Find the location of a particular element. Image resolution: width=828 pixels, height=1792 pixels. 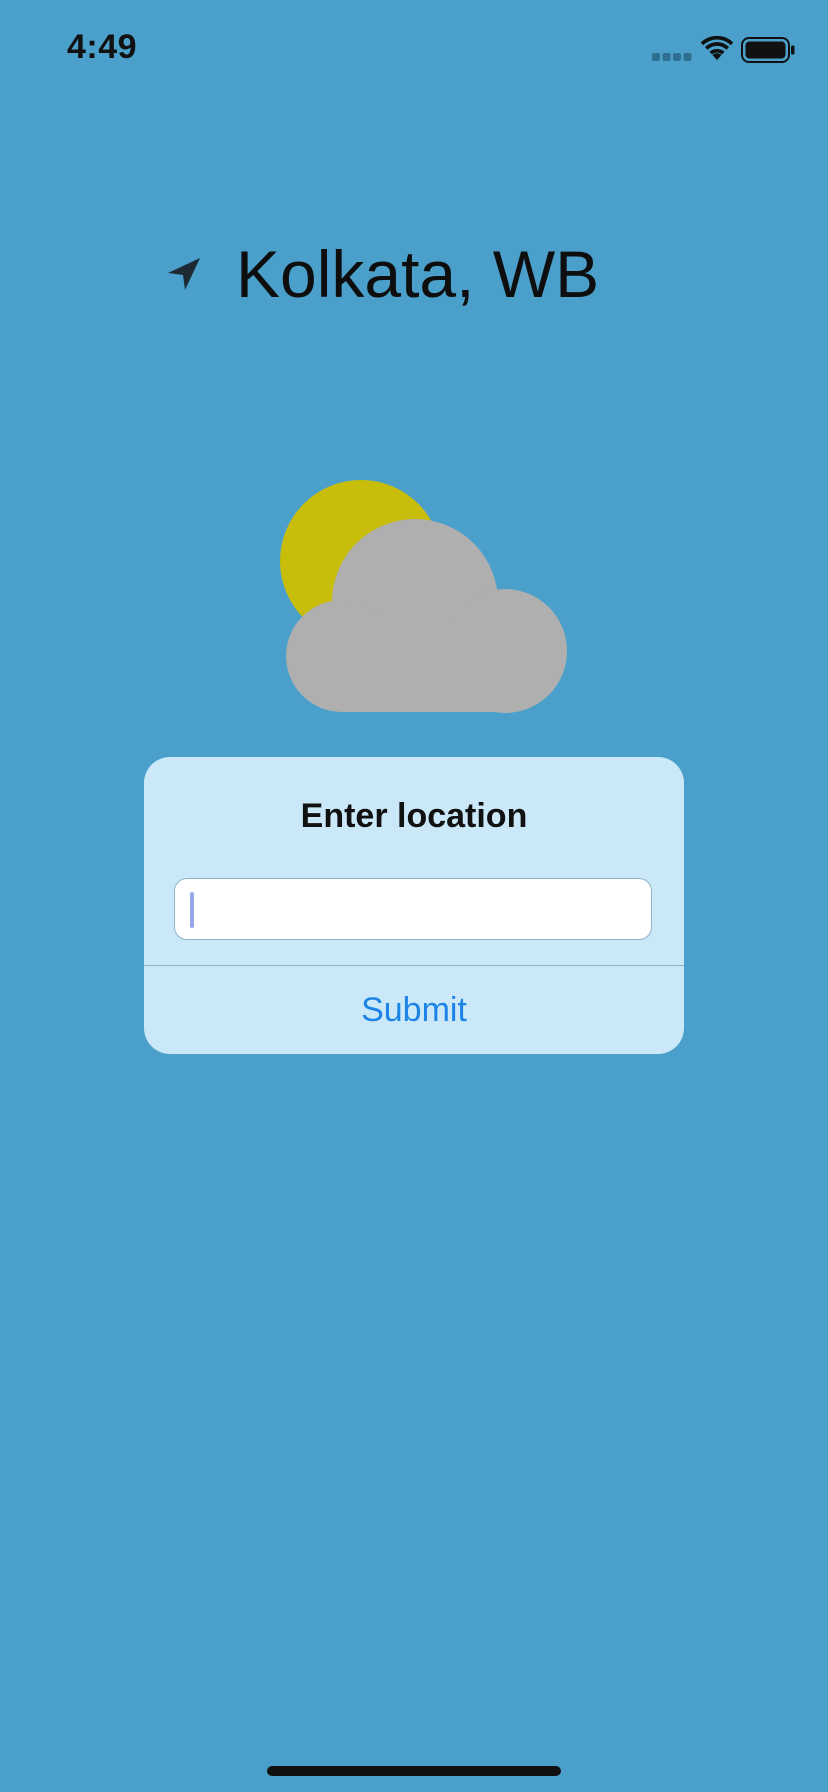

cellular-signal-icon is located at coordinates (672, 57).